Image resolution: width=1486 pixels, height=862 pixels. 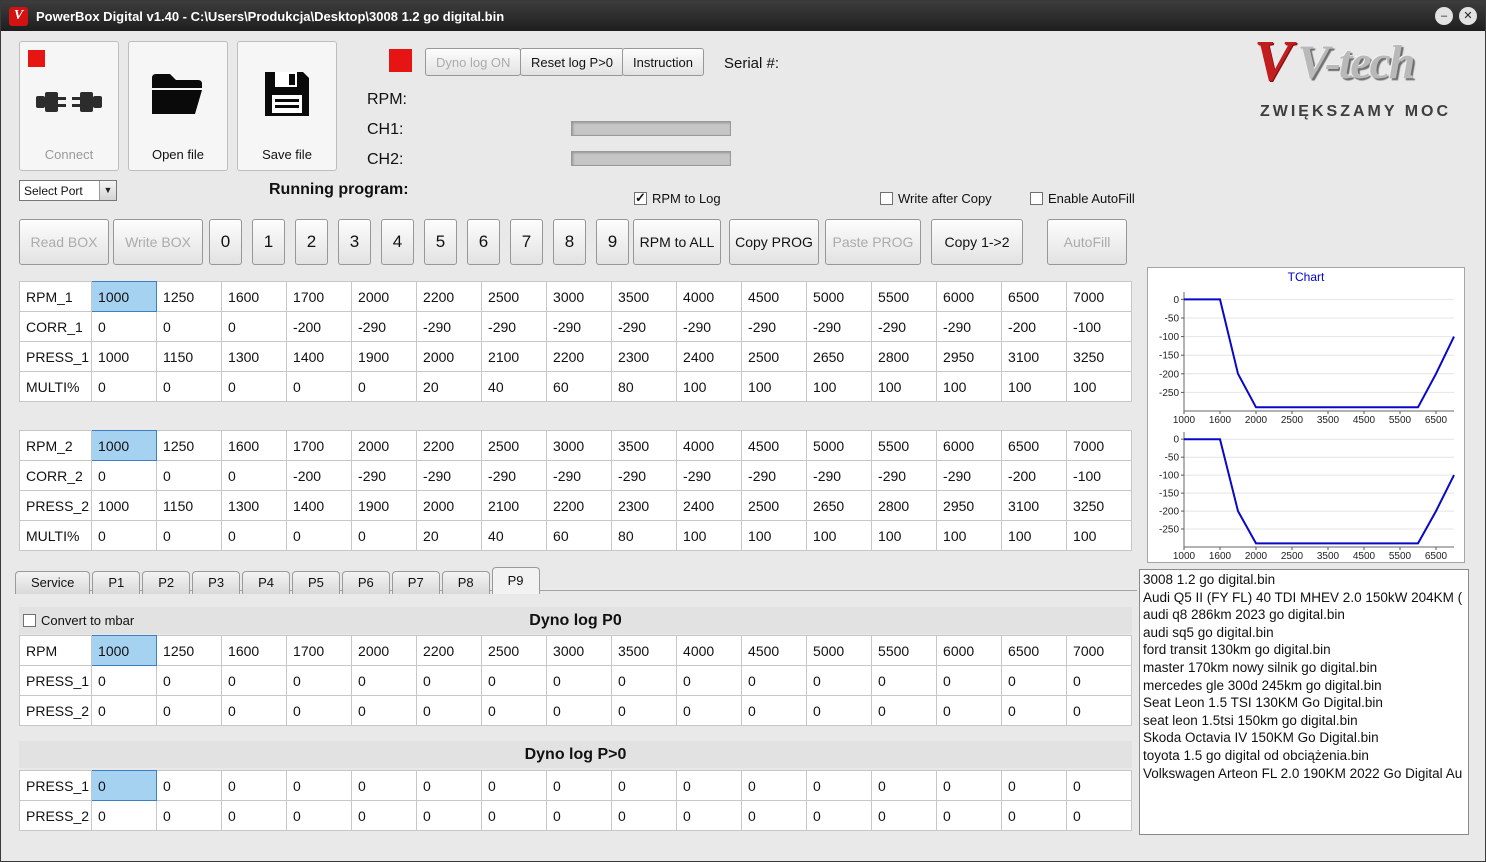 I want to click on cell-press_2-10: 0, so click(x=774, y=710).